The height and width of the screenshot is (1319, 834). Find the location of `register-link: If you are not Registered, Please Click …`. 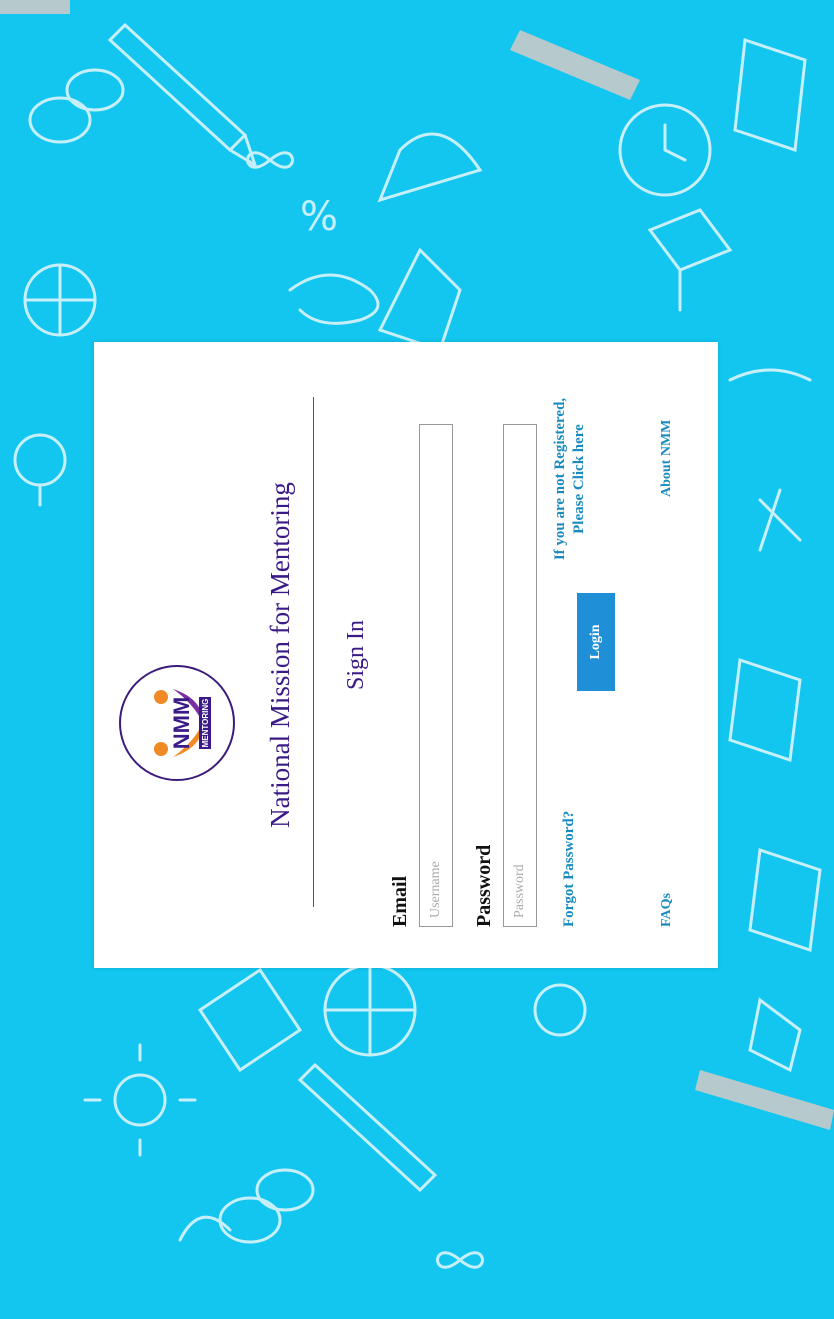

register-link: If you are not Registered, Please Click … is located at coordinates (570, 479).